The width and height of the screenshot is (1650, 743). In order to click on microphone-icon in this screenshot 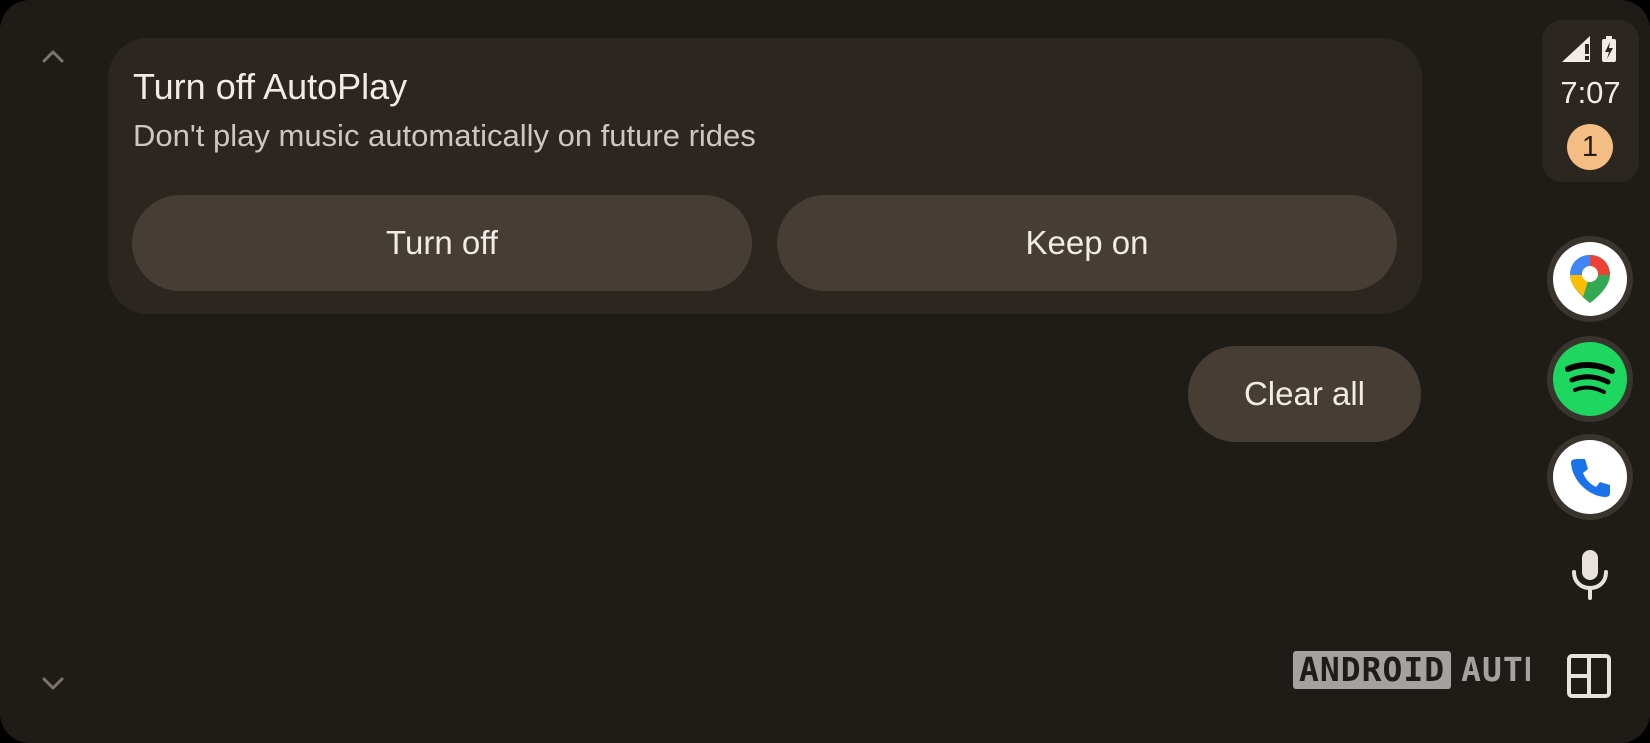, I will do `click(1590, 574)`.